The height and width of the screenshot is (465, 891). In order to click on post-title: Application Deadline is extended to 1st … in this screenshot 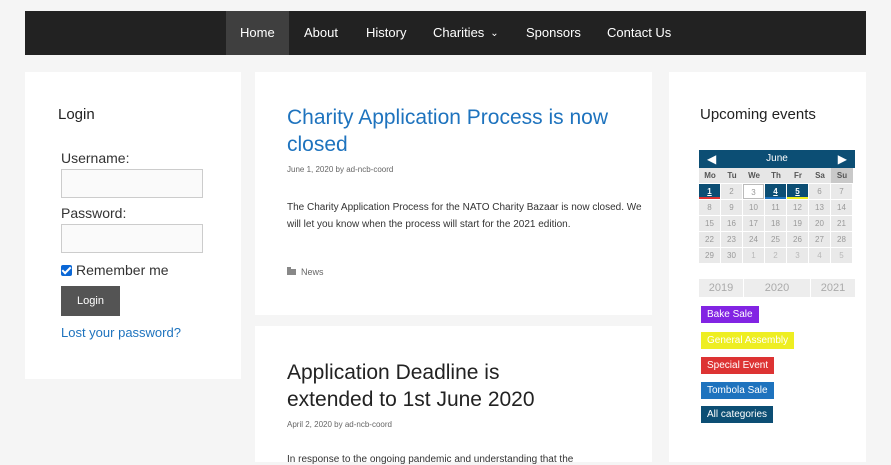, I will do `click(437, 386)`.